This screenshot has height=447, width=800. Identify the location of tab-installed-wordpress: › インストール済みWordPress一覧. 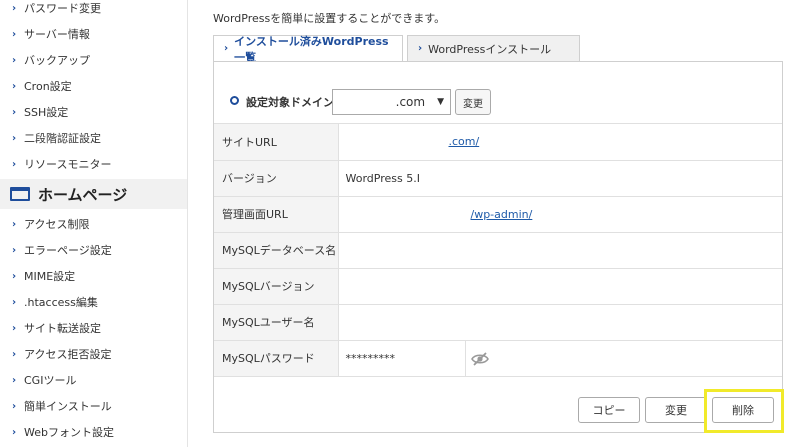
(308, 49).